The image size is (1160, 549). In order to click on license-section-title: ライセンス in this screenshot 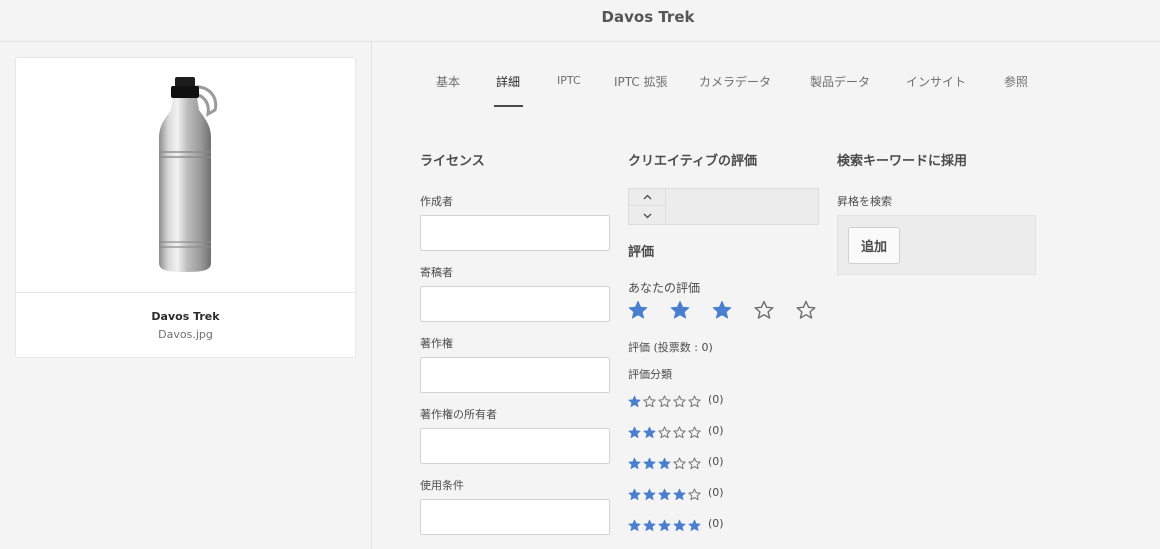, I will do `click(452, 161)`.